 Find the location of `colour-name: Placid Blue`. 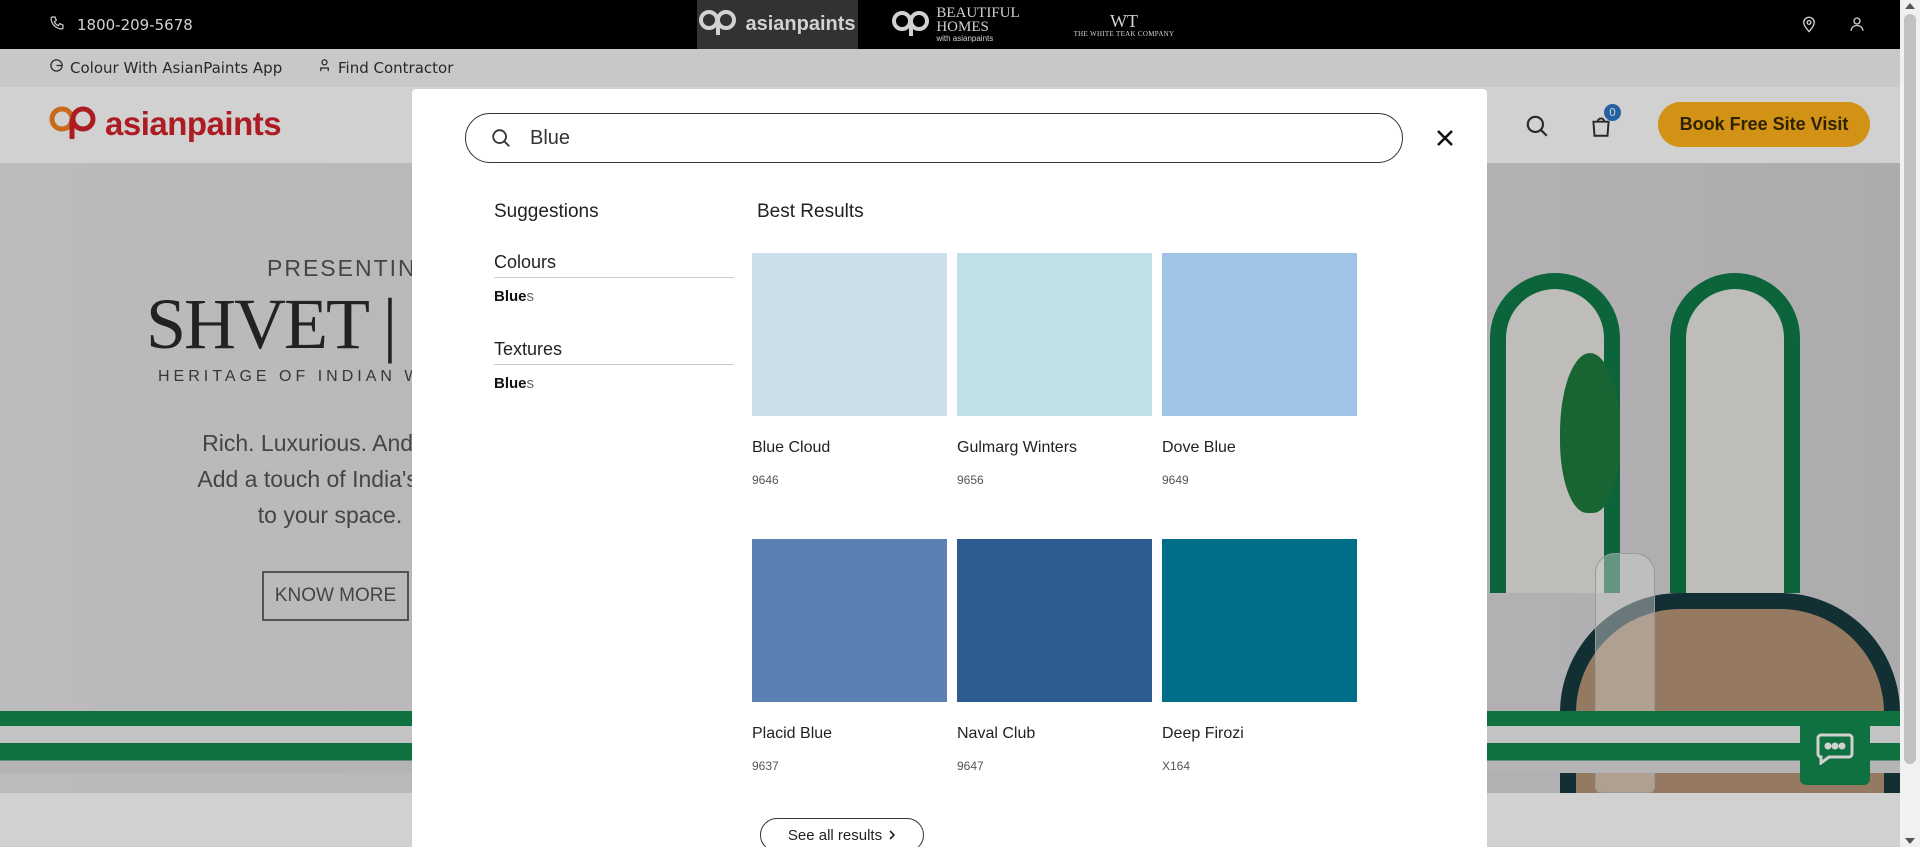

colour-name: Placid Blue is located at coordinates (792, 733).